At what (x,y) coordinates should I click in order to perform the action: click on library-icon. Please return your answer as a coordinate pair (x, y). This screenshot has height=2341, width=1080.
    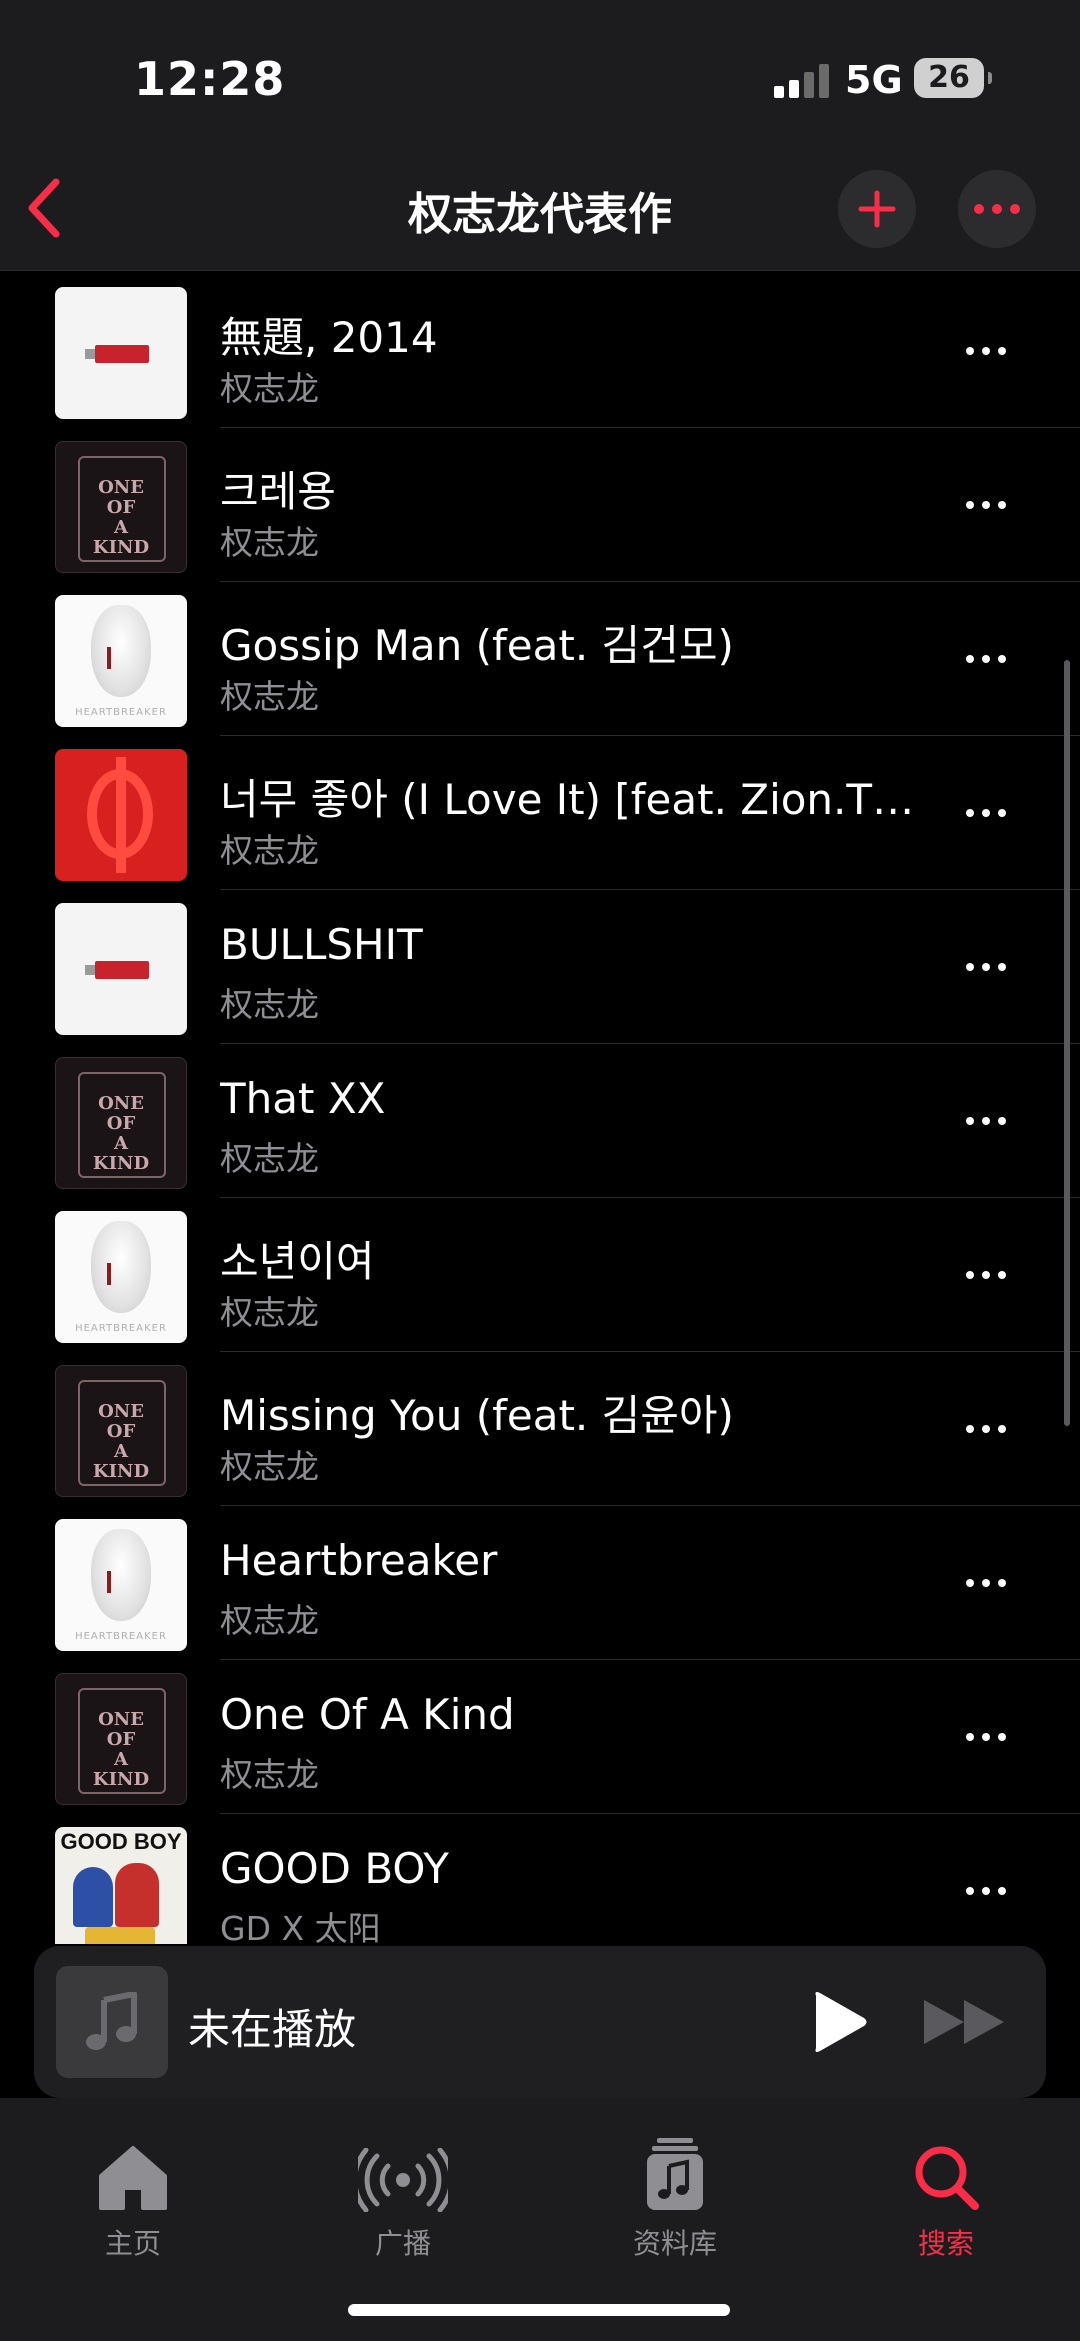
    Looking at the image, I should click on (675, 2174).